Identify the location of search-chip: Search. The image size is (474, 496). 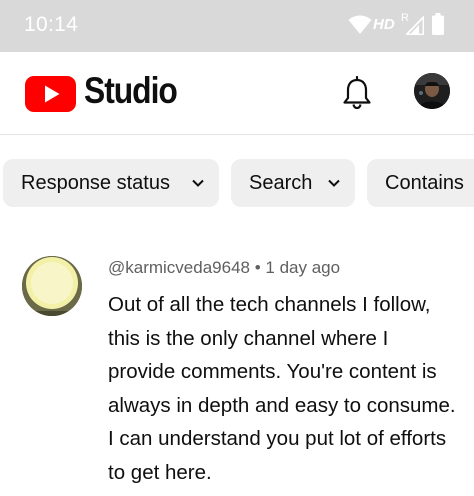
(293, 183).